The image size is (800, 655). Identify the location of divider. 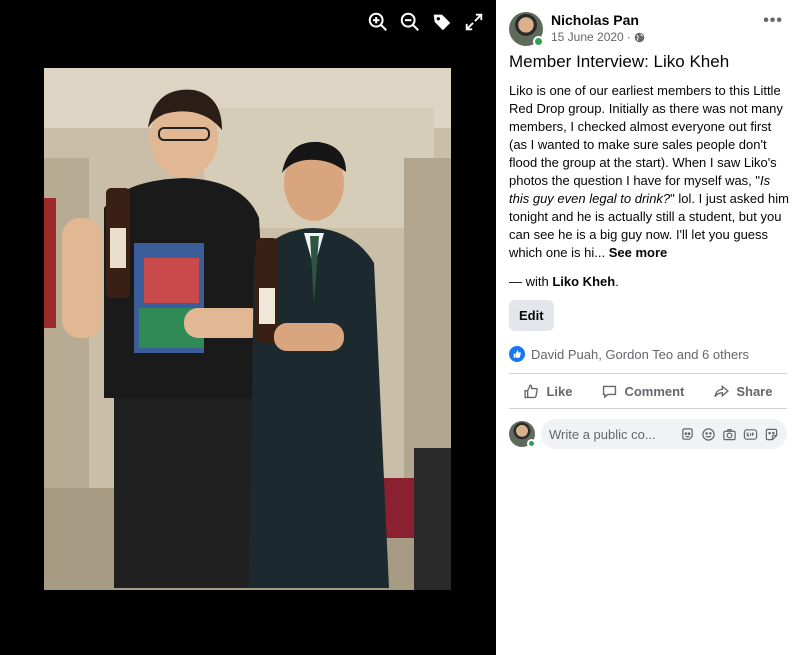
(648, 408).